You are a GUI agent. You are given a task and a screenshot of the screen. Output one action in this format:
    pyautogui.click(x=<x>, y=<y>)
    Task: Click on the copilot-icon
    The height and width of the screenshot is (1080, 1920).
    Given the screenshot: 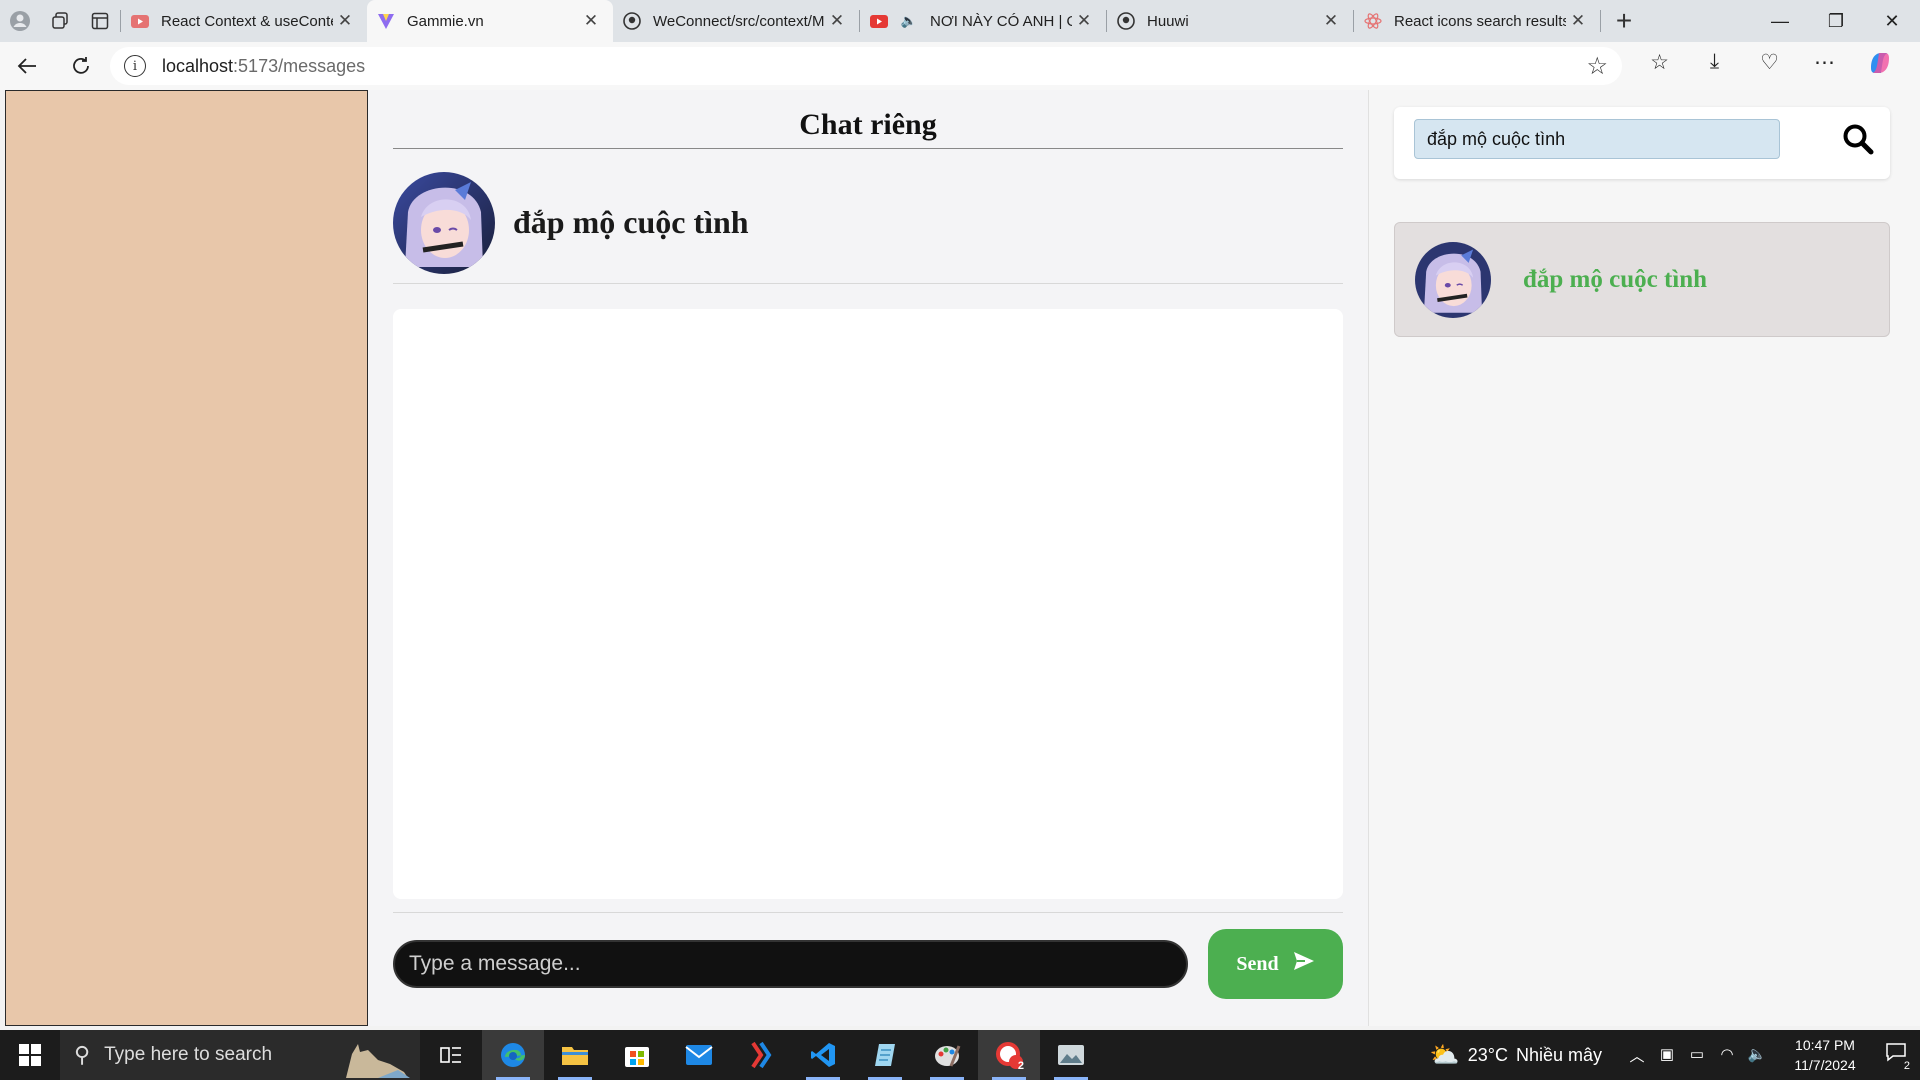 What is the action you would take?
    pyautogui.click(x=1879, y=66)
    